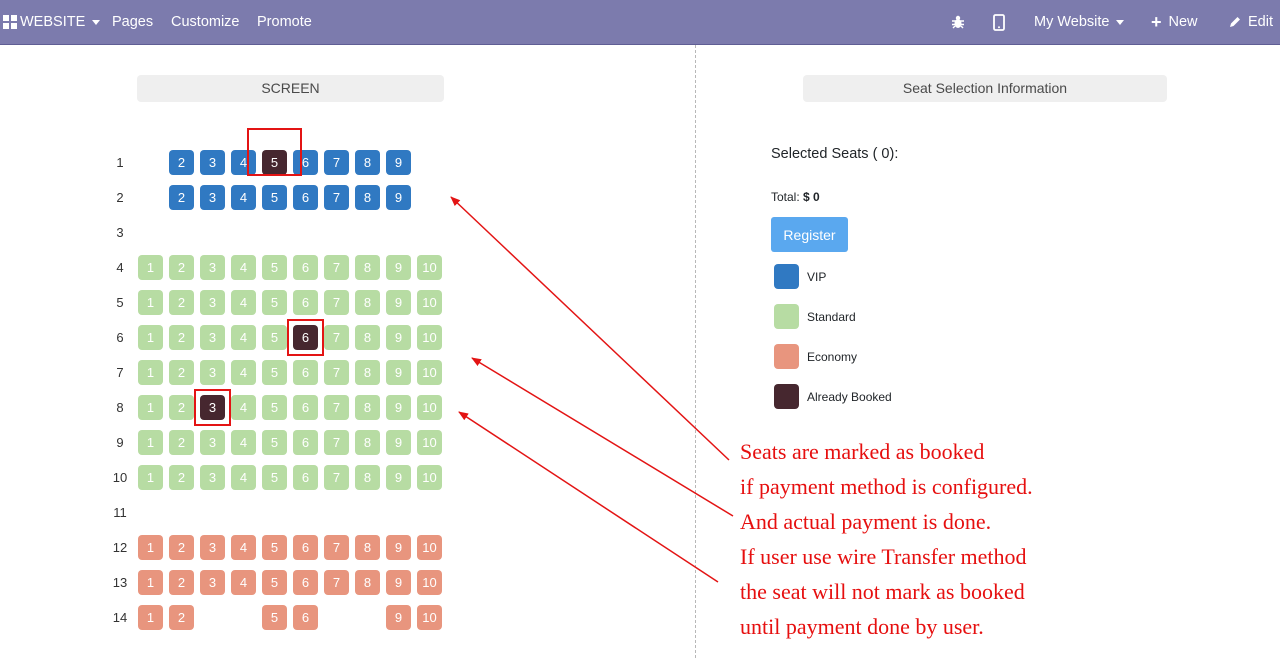 The height and width of the screenshot is (658, 1280). I want to click on annotation-line: if payment method is configured., so click(886, 486).